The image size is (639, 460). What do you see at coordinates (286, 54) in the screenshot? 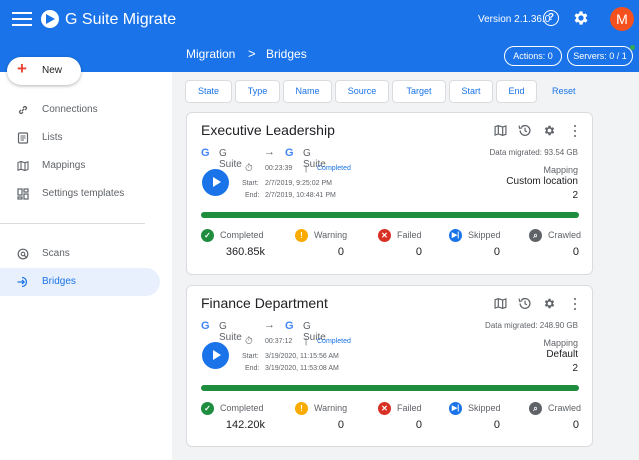
I see `breadcrumb-bridges: Bridges` at bounding box center [286, 54].